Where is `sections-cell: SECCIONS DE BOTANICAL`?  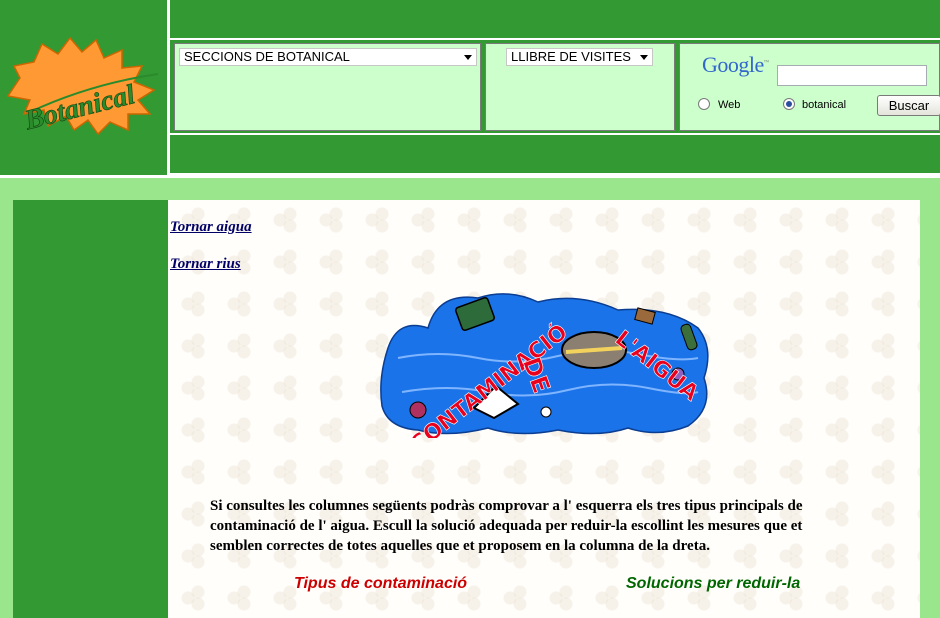
sections-cell: SECCIONS DE BOTANICAL is located at coordinates (327, 87).